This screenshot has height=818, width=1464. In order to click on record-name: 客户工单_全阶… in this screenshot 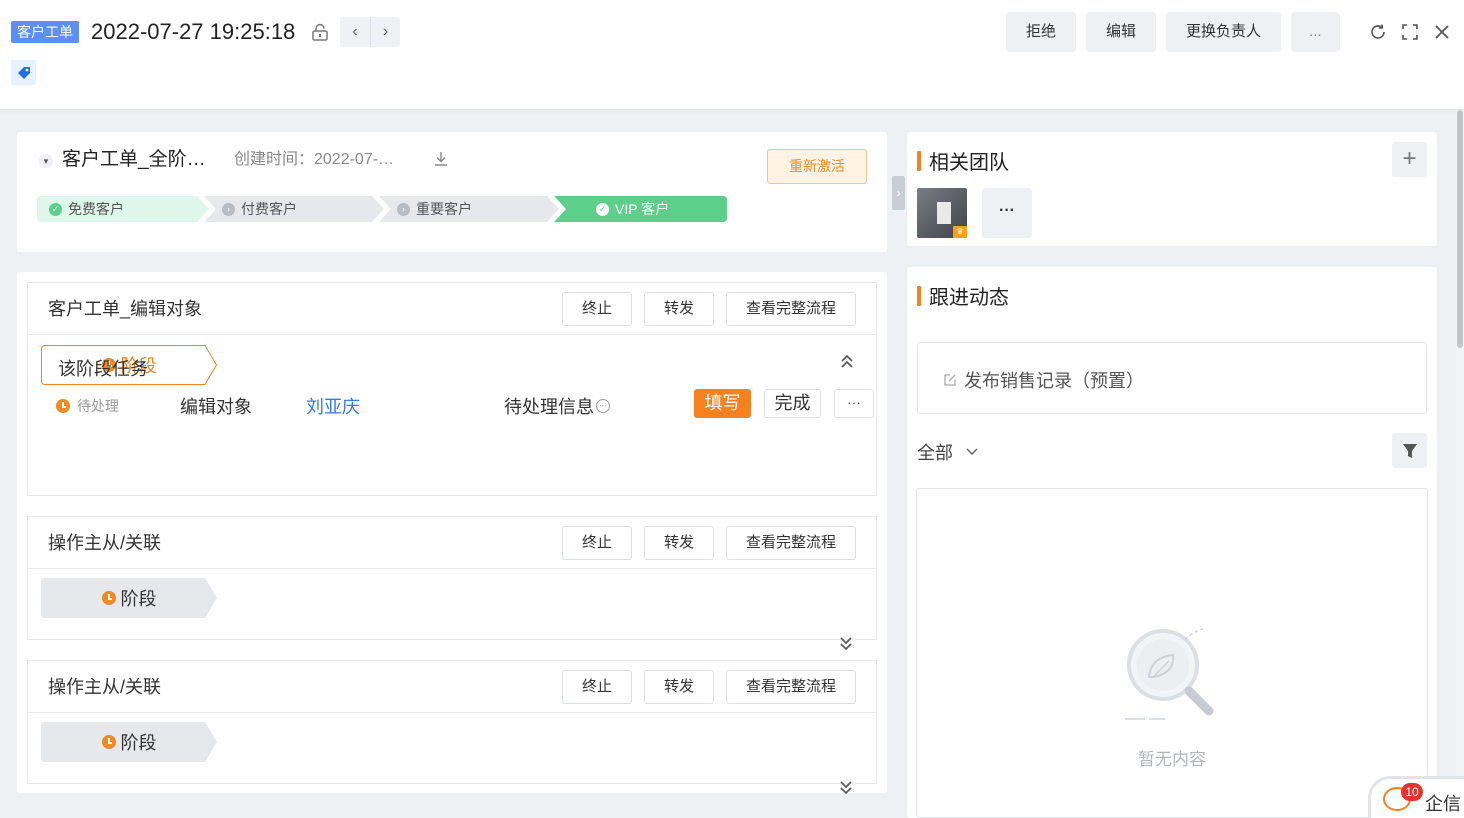, I will do `click(134, 159)`.